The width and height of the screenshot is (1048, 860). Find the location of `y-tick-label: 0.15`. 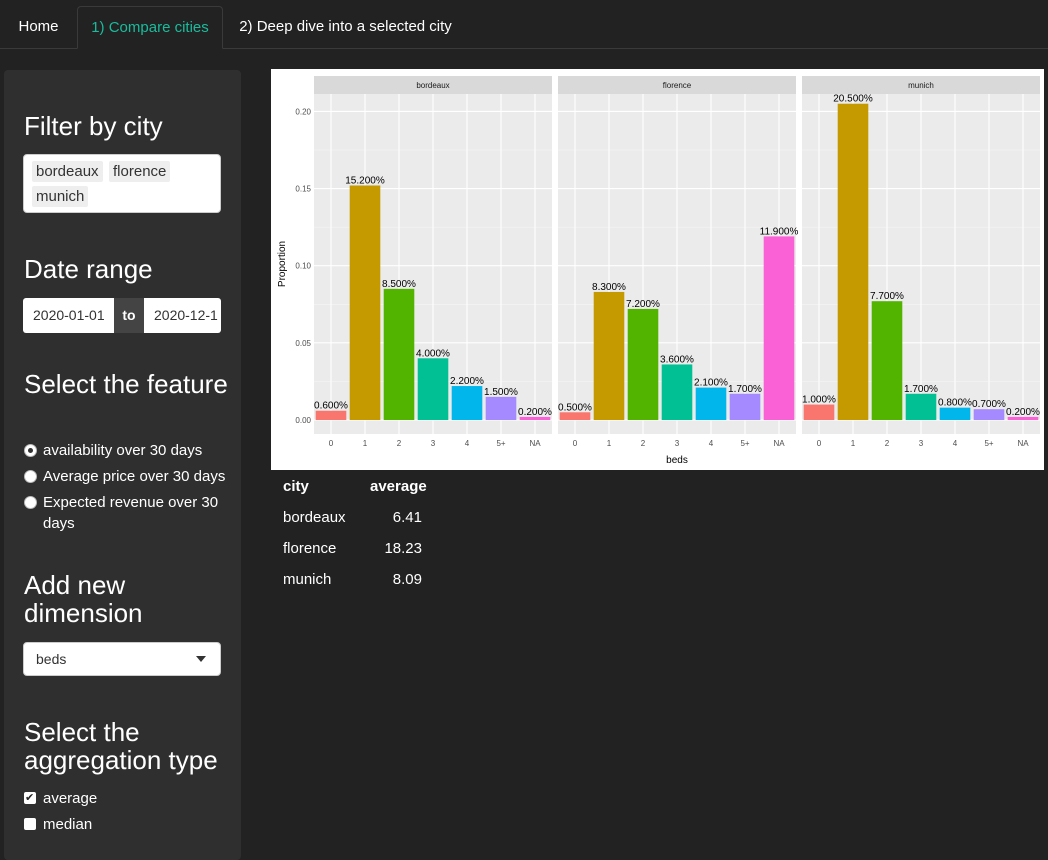

y-tick-label: 0.15 is located at coordinates (303, 189).